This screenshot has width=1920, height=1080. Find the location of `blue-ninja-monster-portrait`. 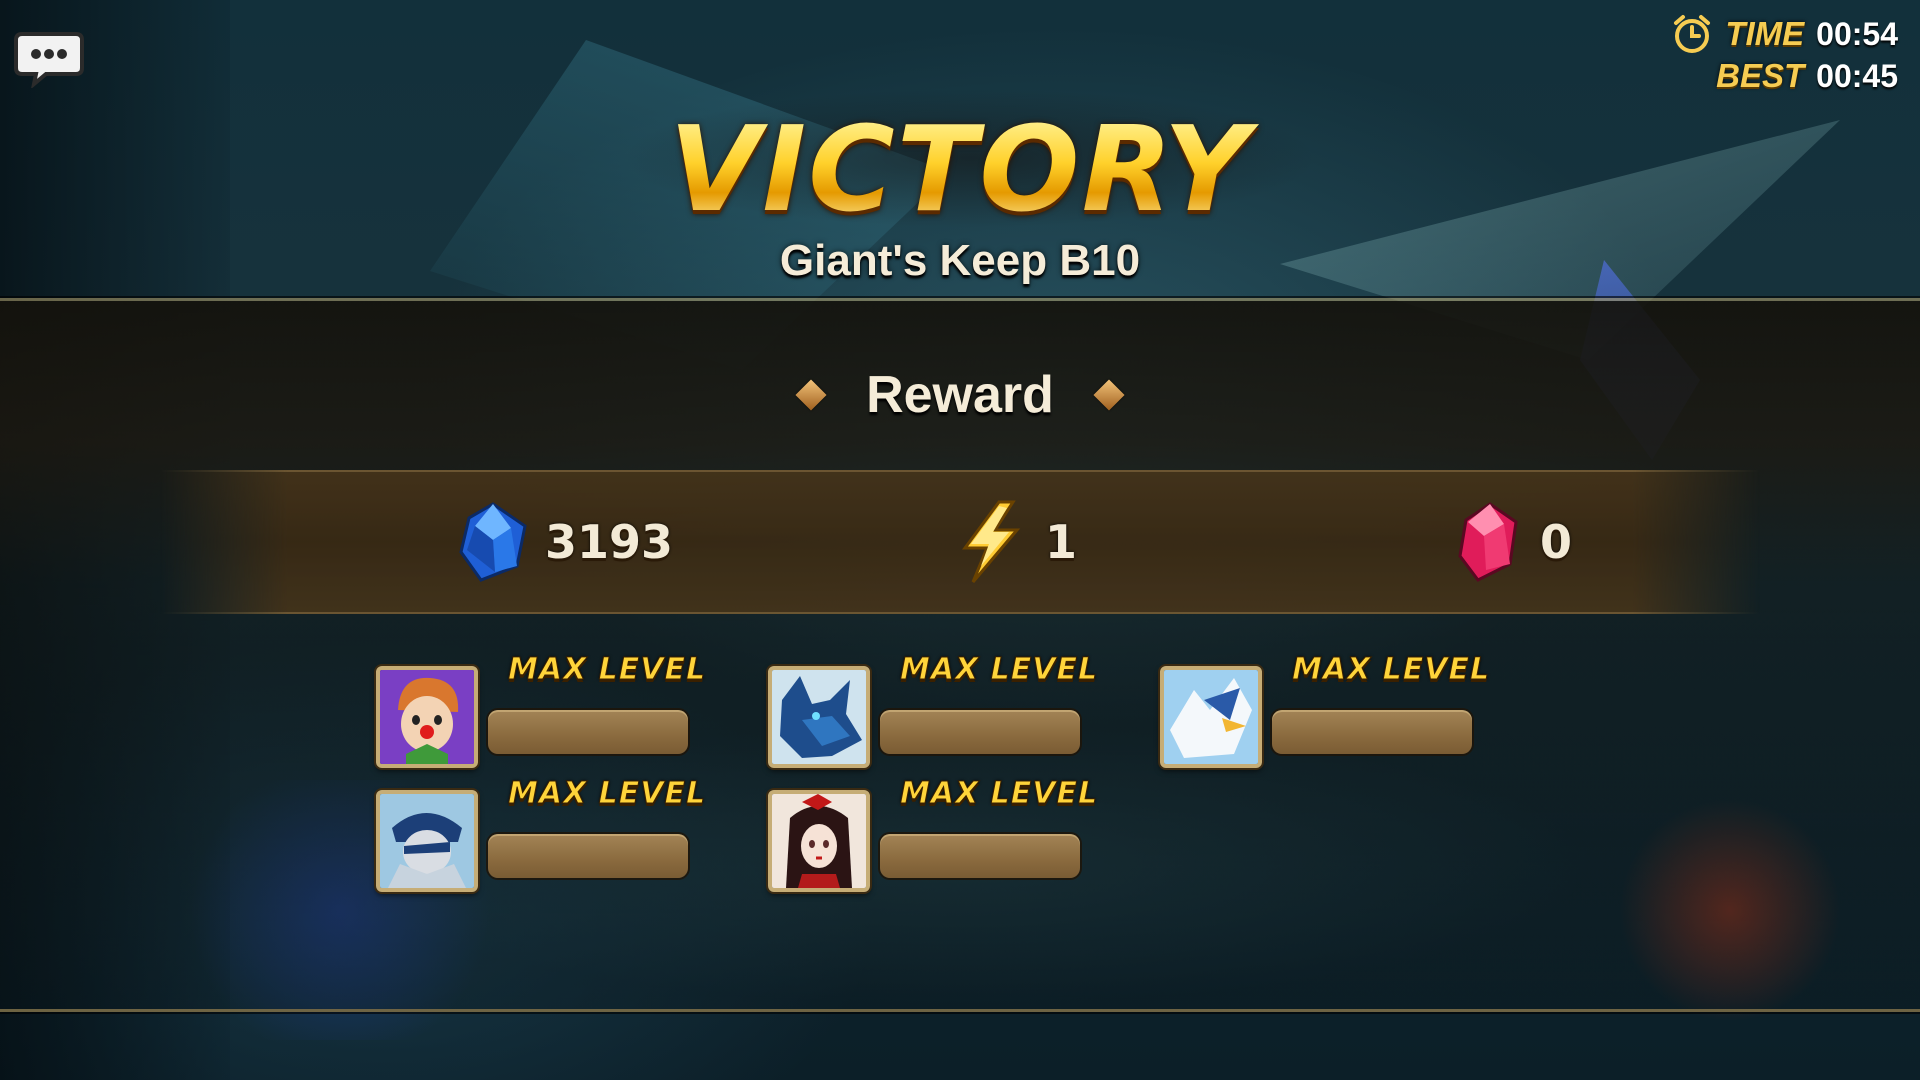

blue-ninja-monster-portrait is located at coordinates (427, 841).